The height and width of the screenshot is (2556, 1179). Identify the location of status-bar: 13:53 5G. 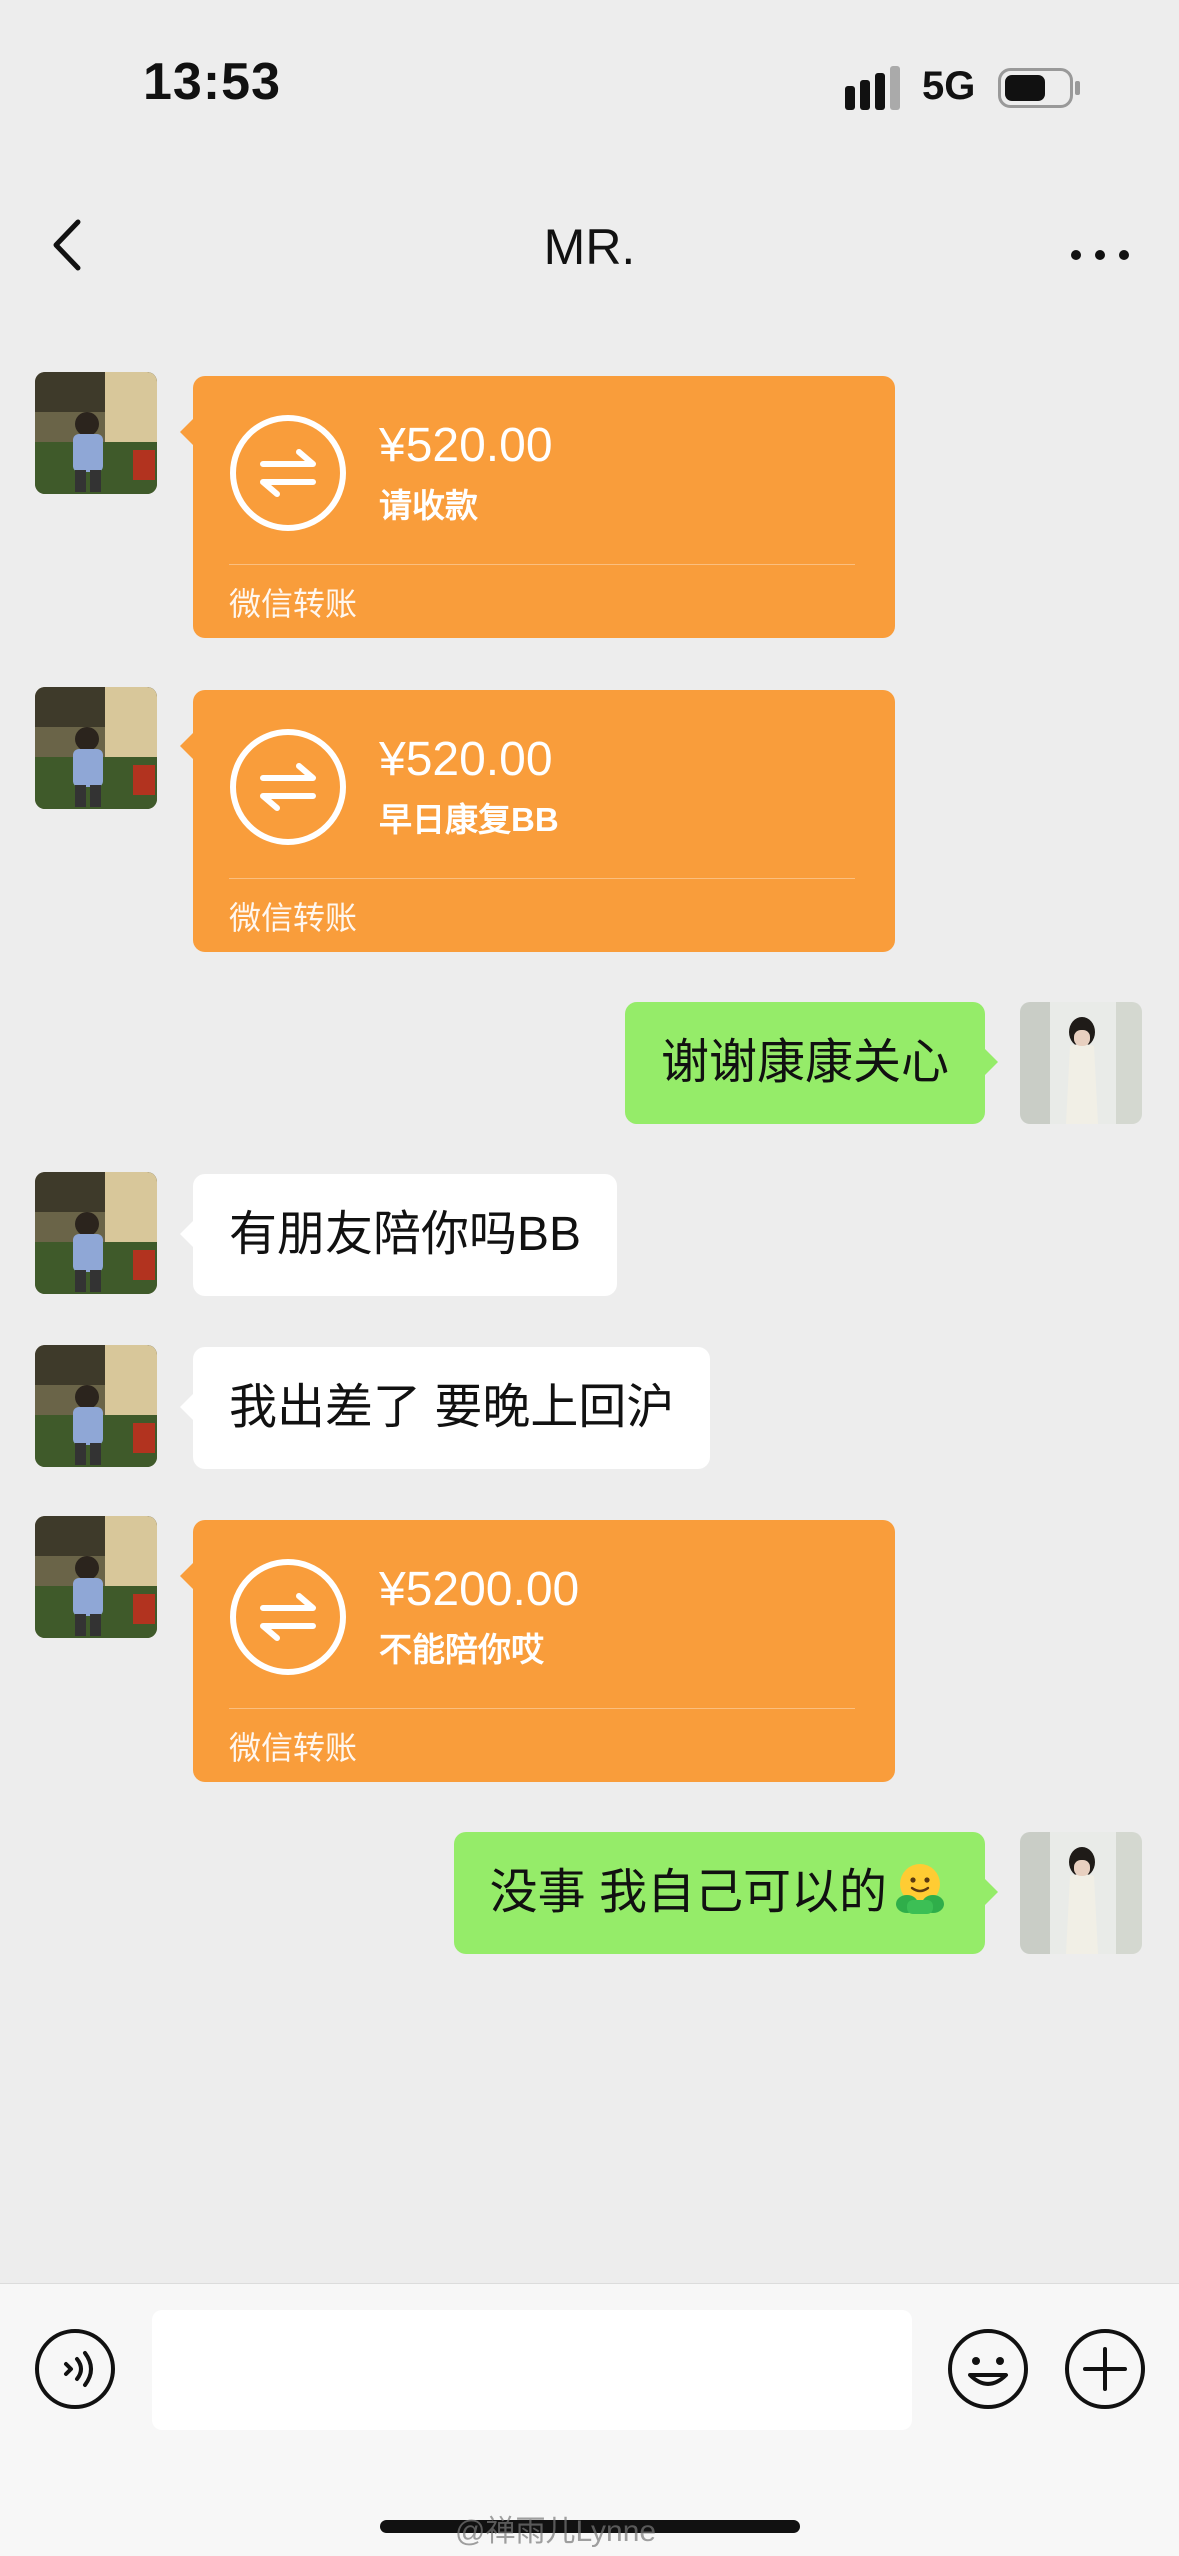
(589, 75).